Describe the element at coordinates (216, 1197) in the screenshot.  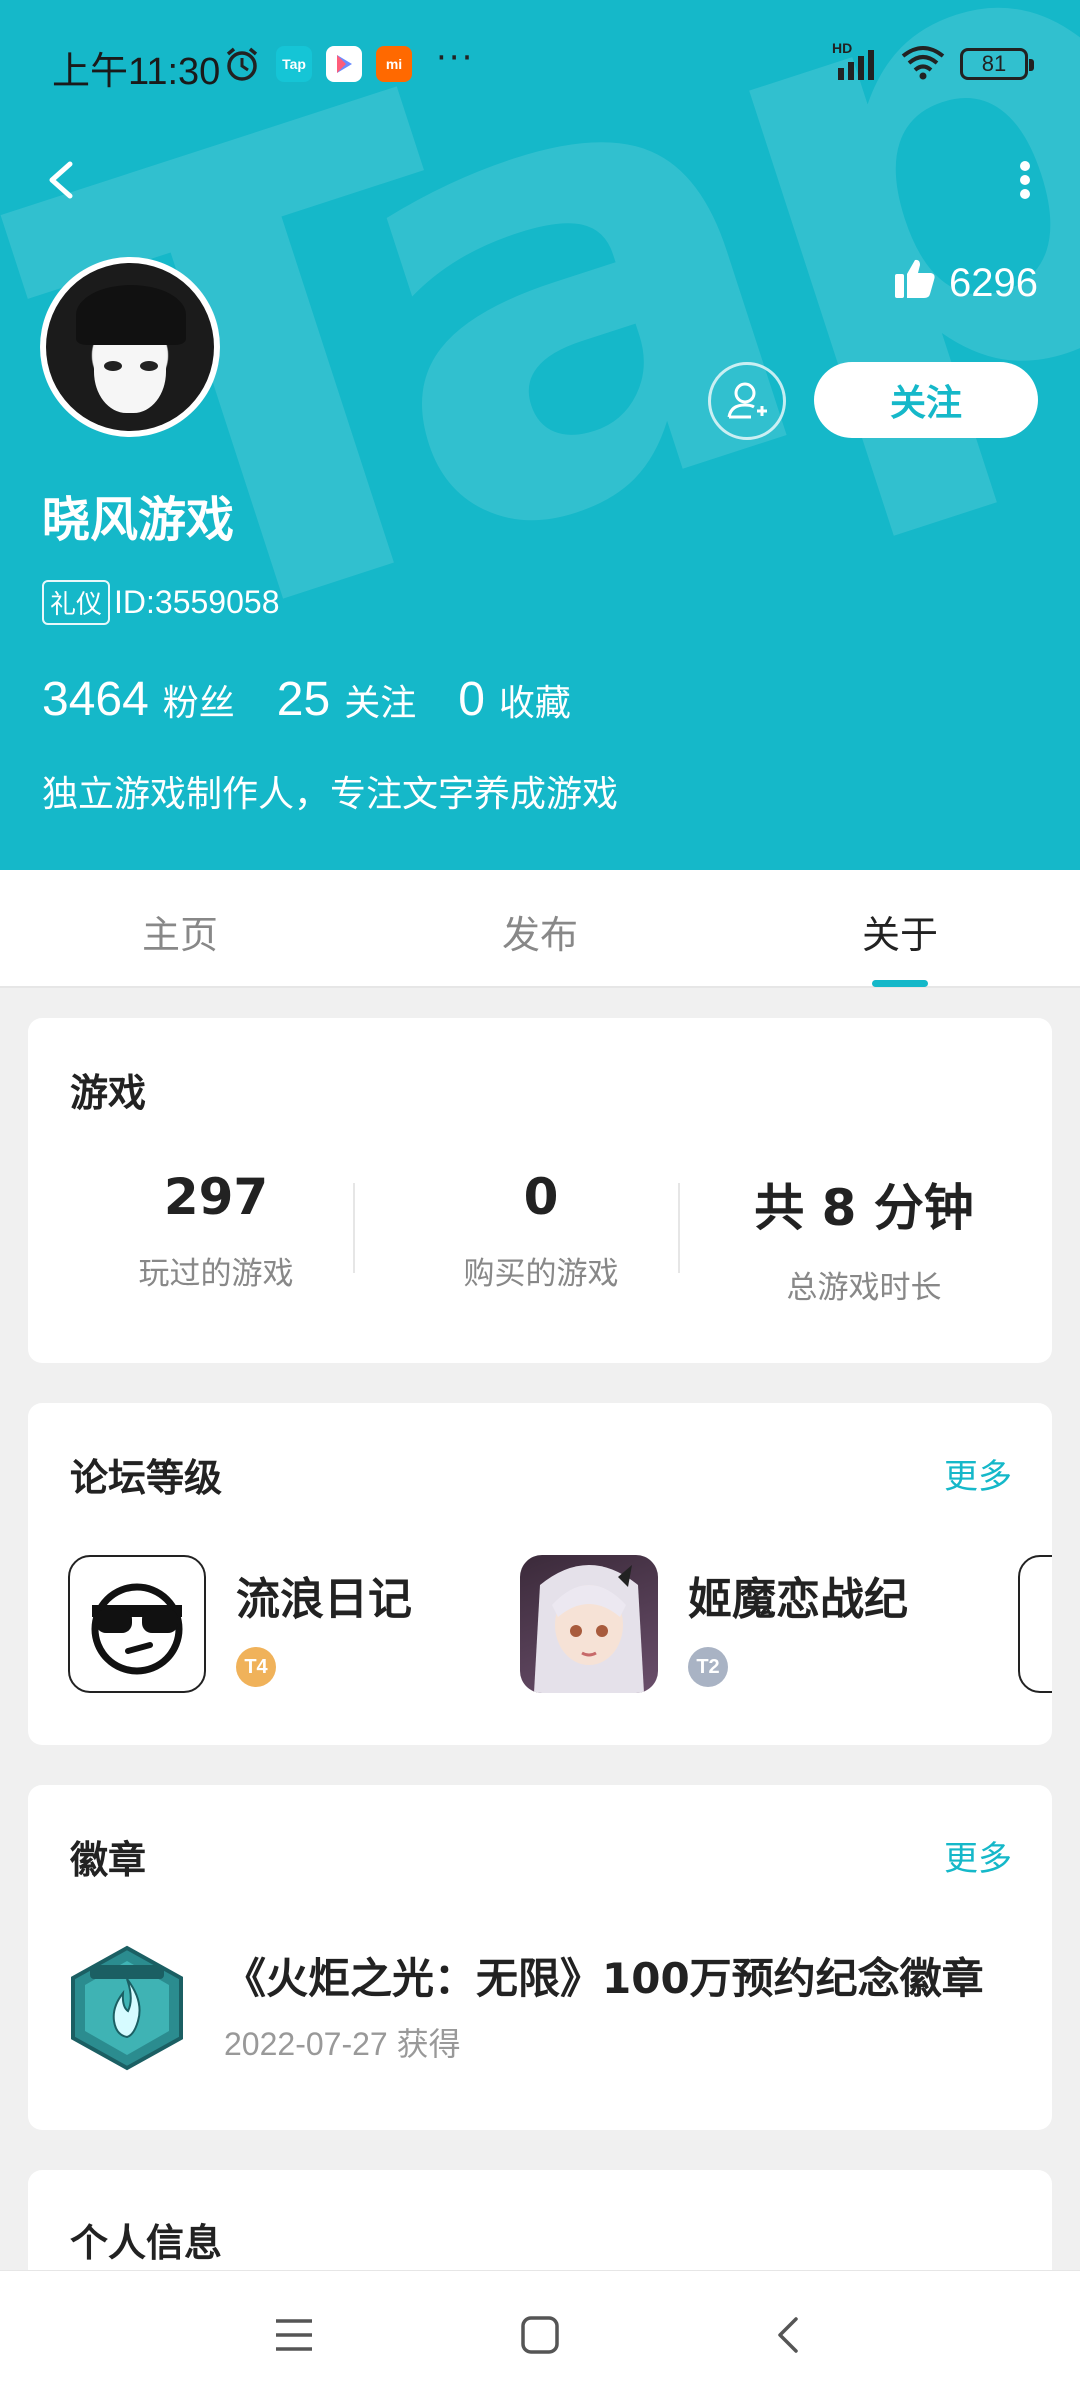
I see `played-games-count: 297` at that location.